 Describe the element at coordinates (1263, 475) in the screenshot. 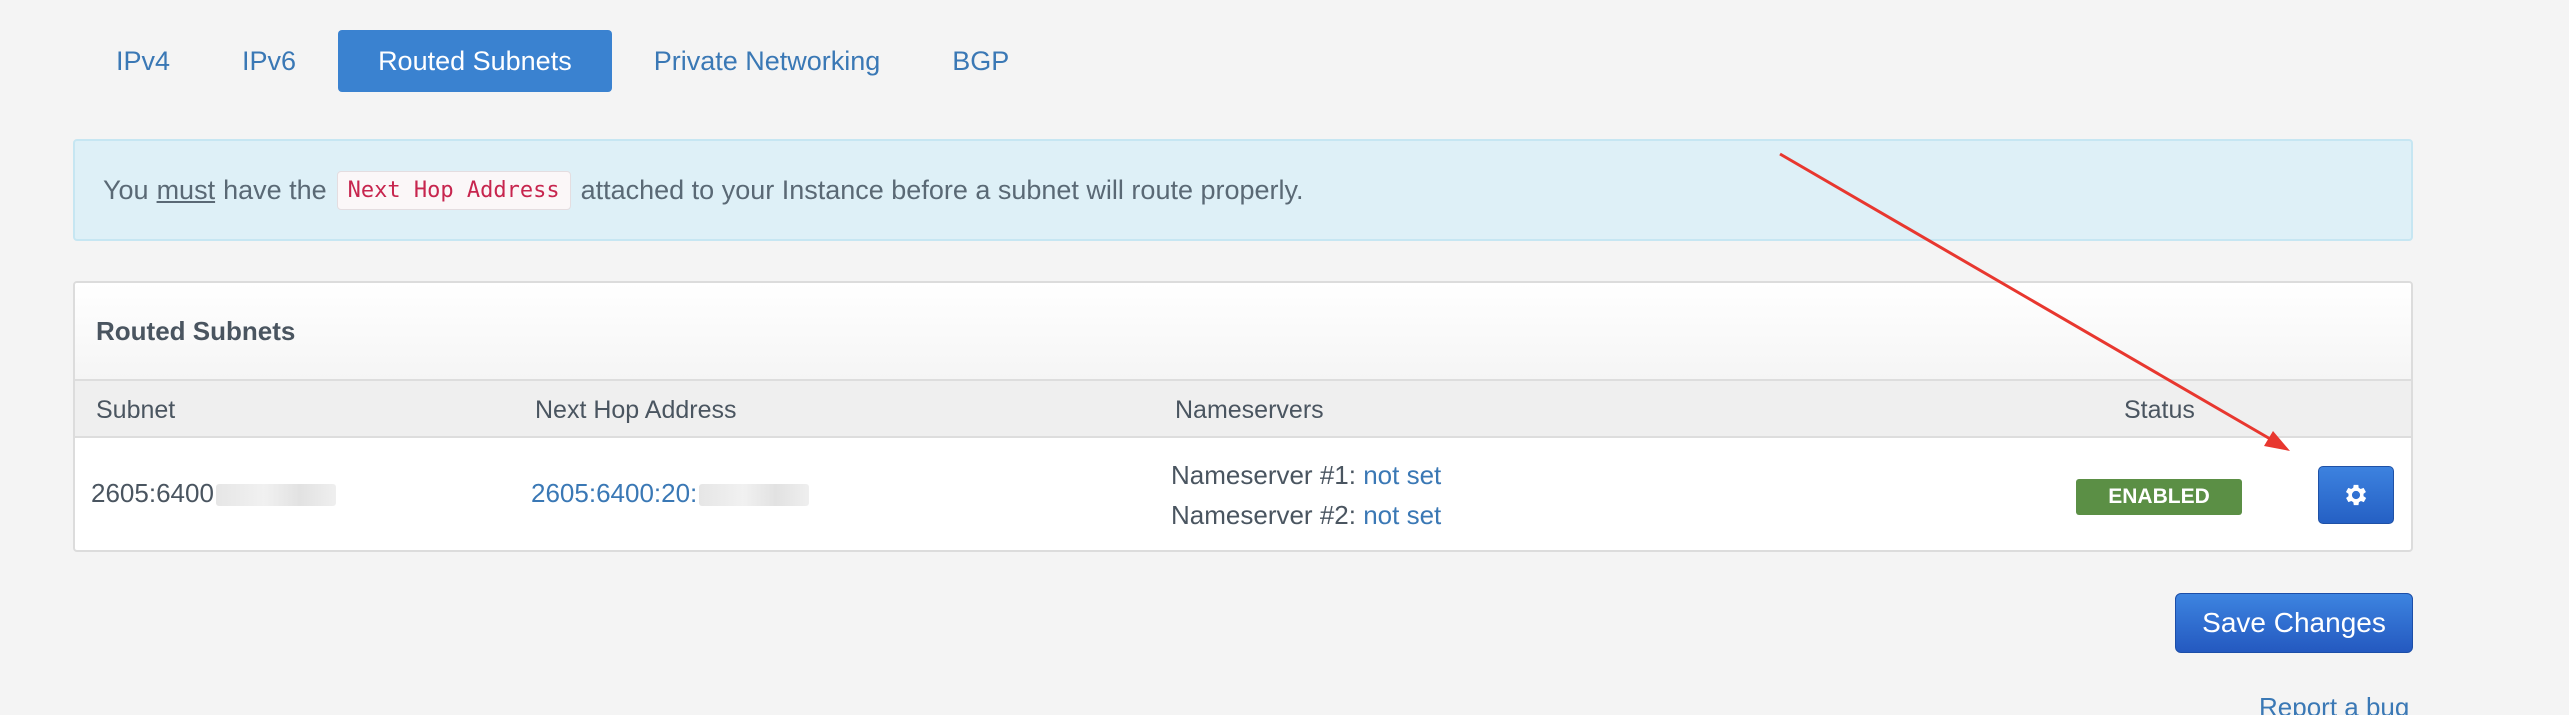

I see `nameserver-1-label: Nameserver #1:` at that location.